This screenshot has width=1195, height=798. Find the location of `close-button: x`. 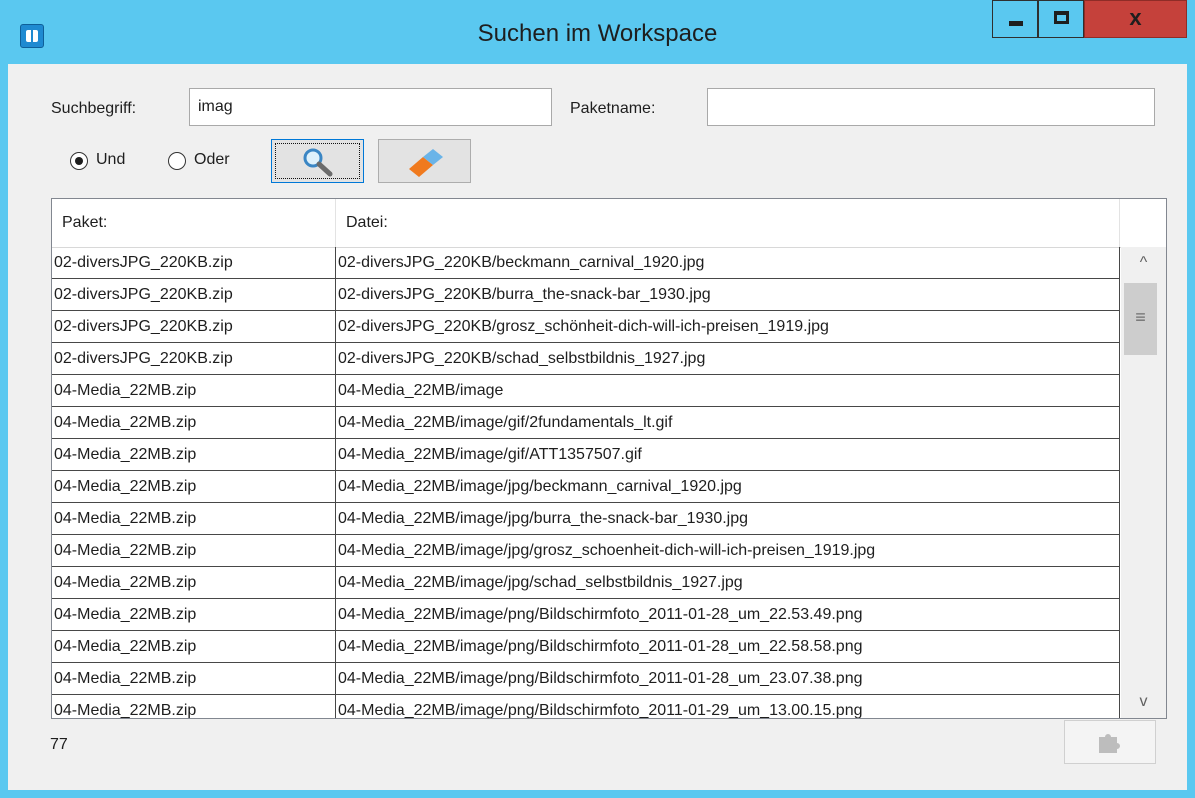

close-button: x is located at coordinates (1135, 19).